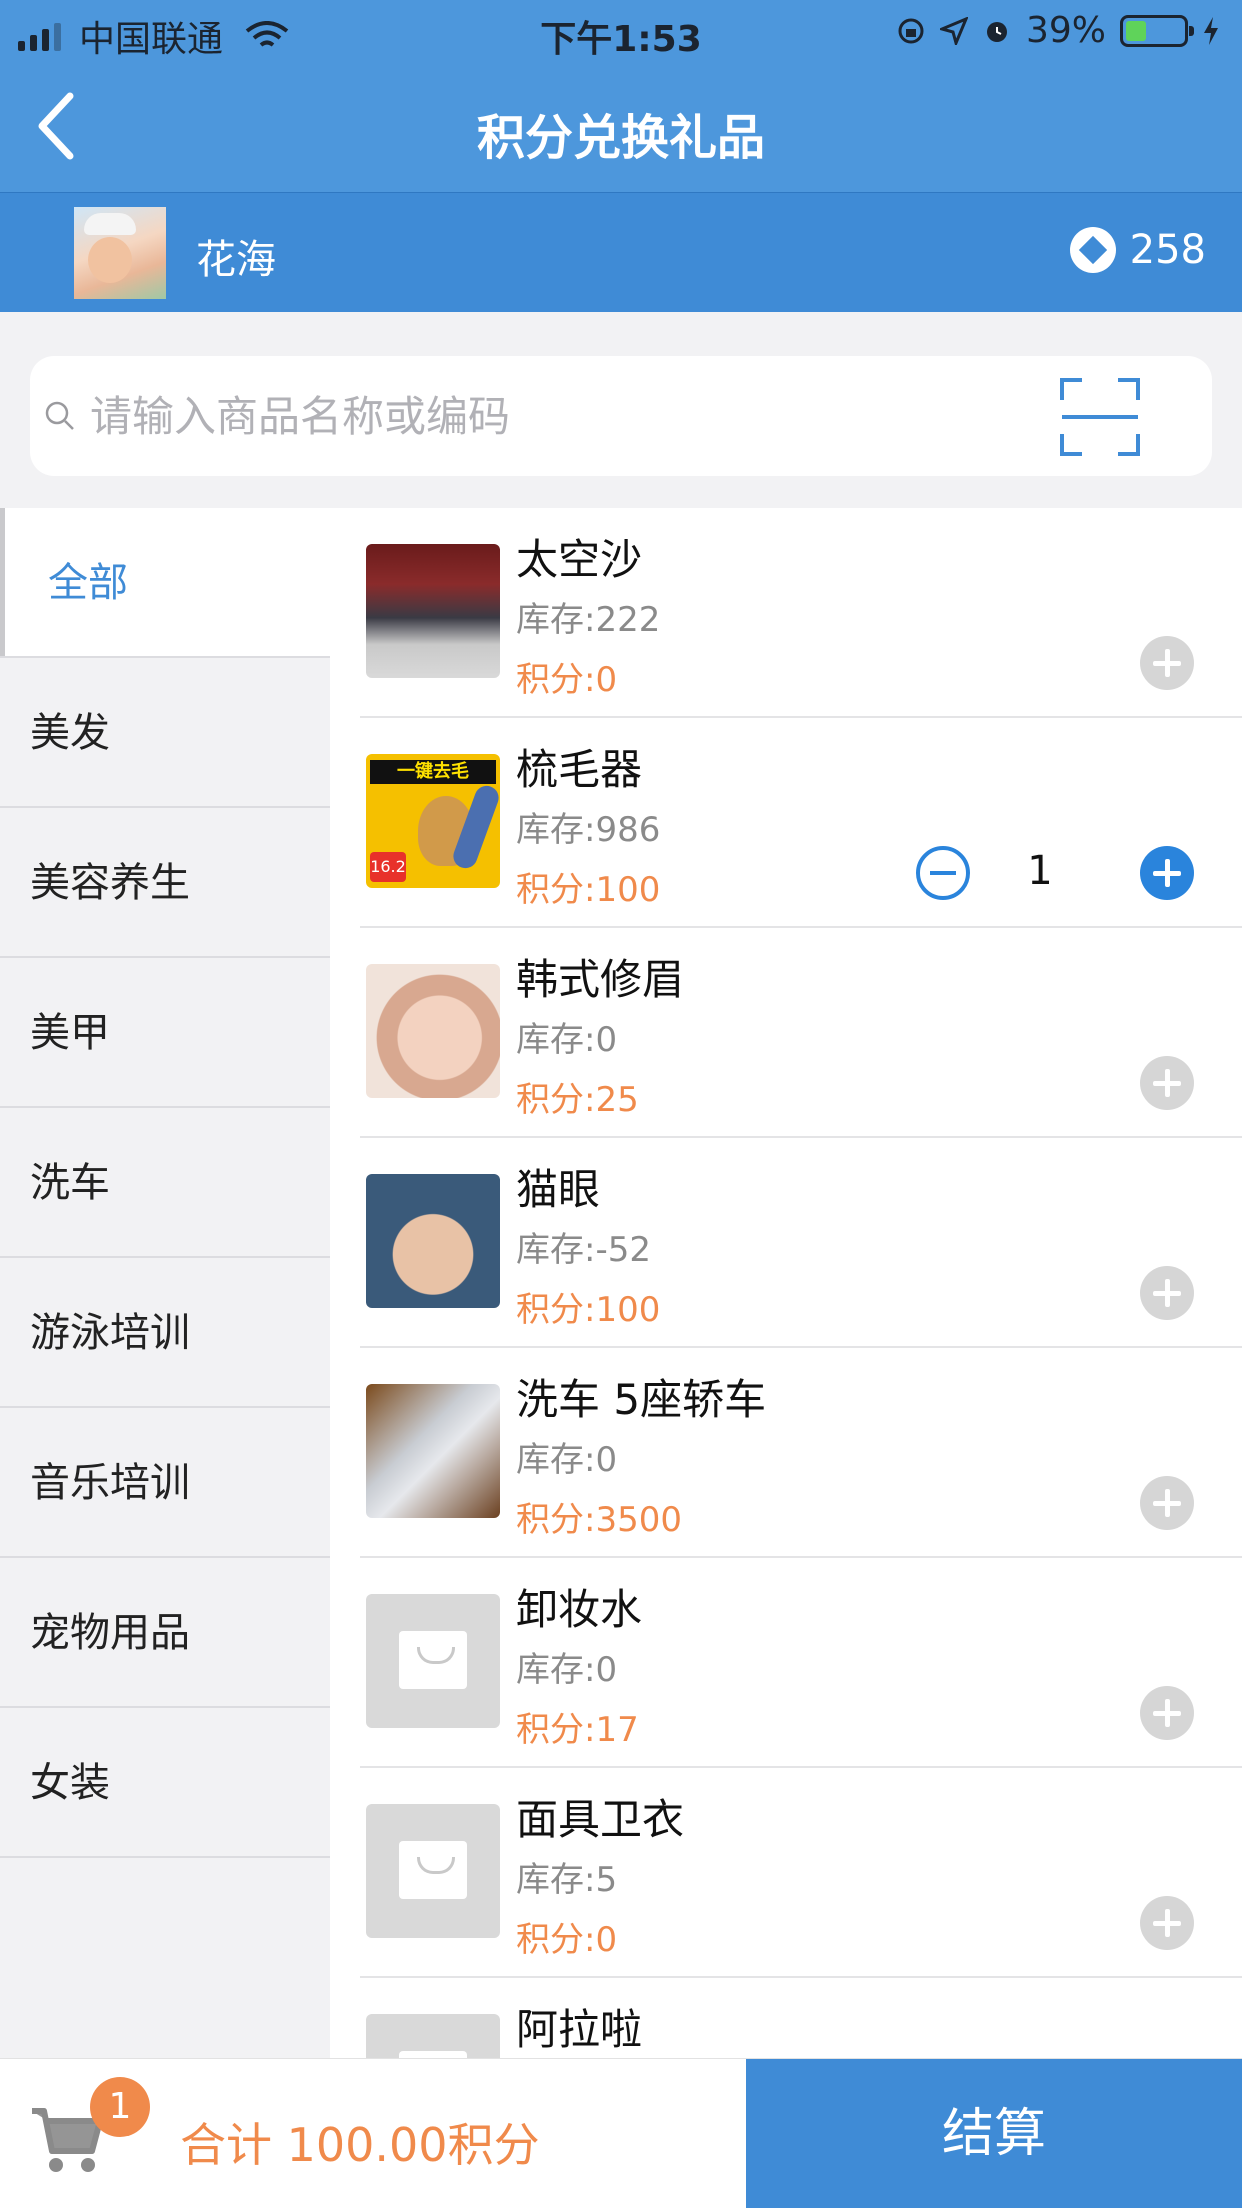 The height and width of the screenshot is (2208, 1242). I want to click on list-item: 一键去毛 16.2 梳毛器 库存:986 积分:100 1, so click(786, 823).